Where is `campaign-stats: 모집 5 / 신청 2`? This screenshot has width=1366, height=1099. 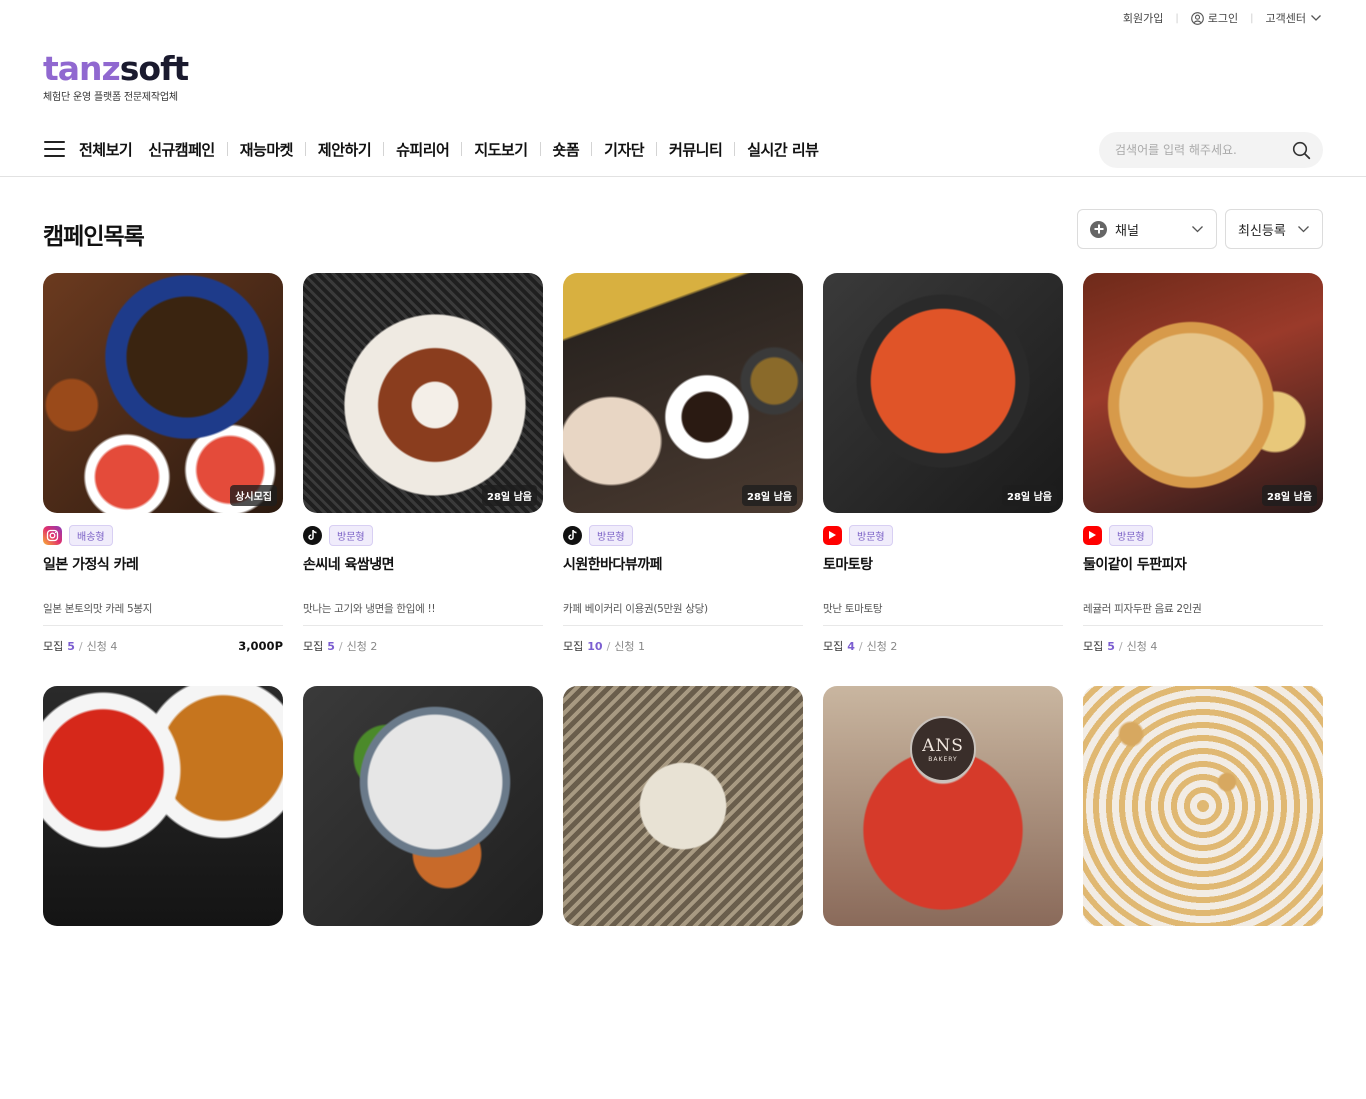
campaign-stats: 모집 5 / 신청 2 is located at coordinates (340, 646).